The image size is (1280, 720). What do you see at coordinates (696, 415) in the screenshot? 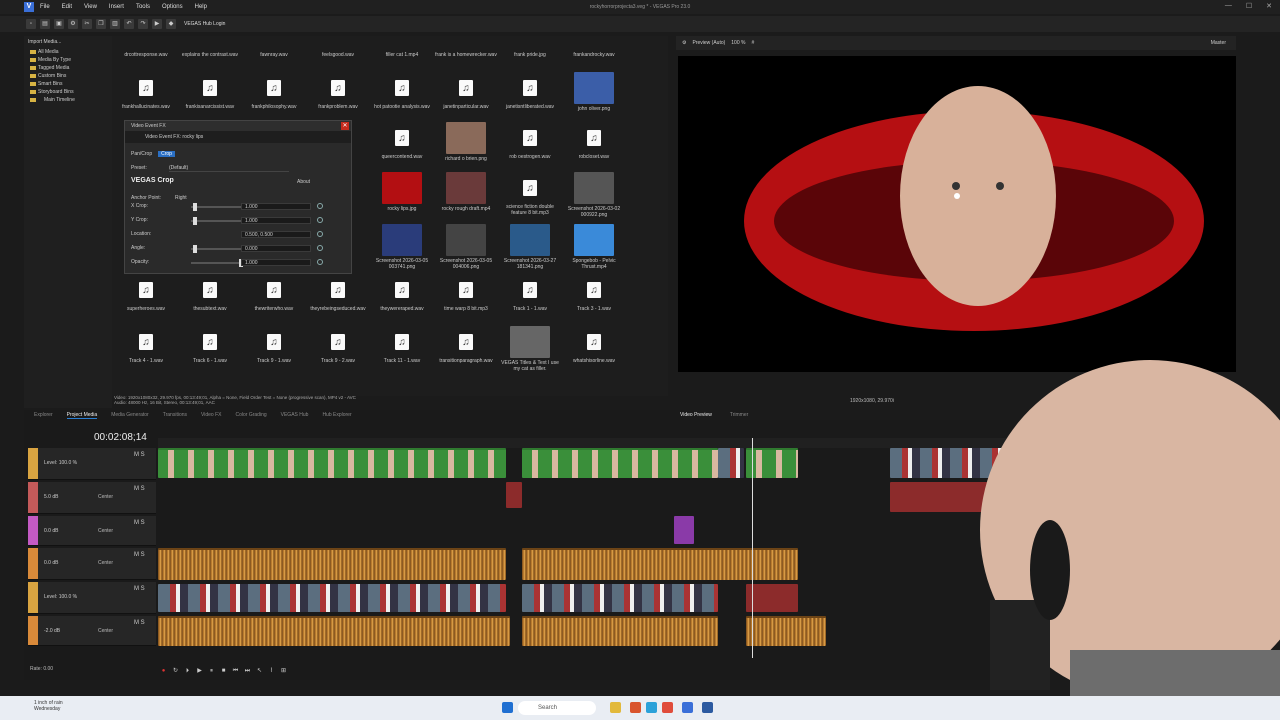
I see `tab-video-preview: Video Preview` at bounding box center [696, 415].